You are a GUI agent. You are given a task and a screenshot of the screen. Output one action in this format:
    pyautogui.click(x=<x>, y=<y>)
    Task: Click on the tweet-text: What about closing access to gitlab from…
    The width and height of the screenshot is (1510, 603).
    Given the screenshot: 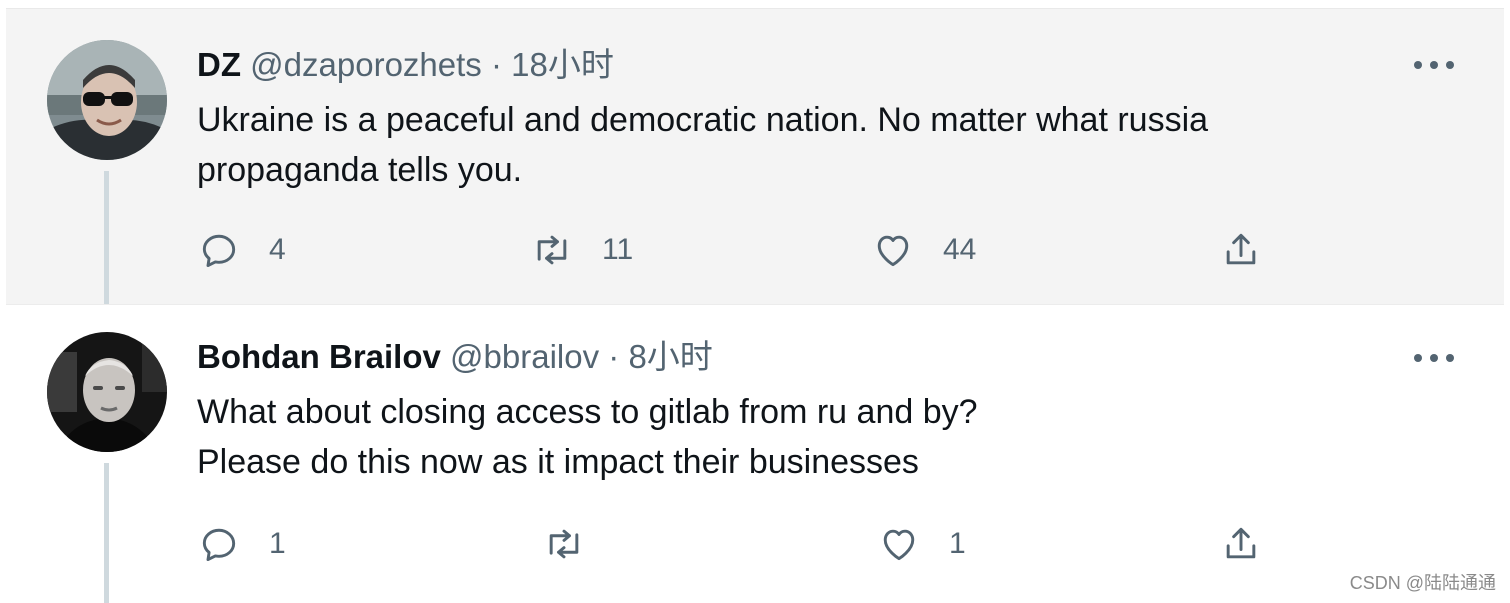 What is the action you would take?
    pyautogui.click(x=787, y=437)
    